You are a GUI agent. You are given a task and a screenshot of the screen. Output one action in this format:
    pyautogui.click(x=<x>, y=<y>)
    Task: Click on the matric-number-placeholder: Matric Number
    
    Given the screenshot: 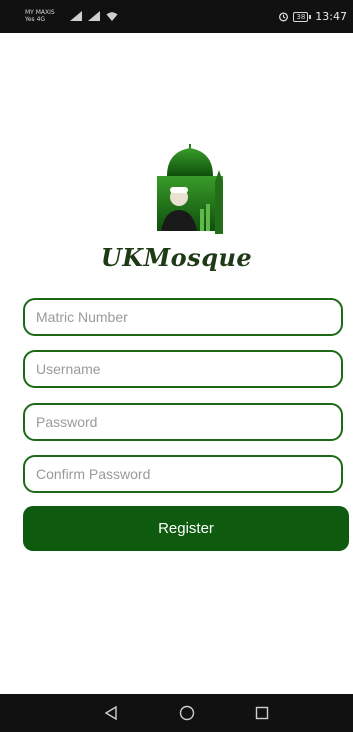 What is the action you would take?
    pyautogui.click(x=82, y=317)
    